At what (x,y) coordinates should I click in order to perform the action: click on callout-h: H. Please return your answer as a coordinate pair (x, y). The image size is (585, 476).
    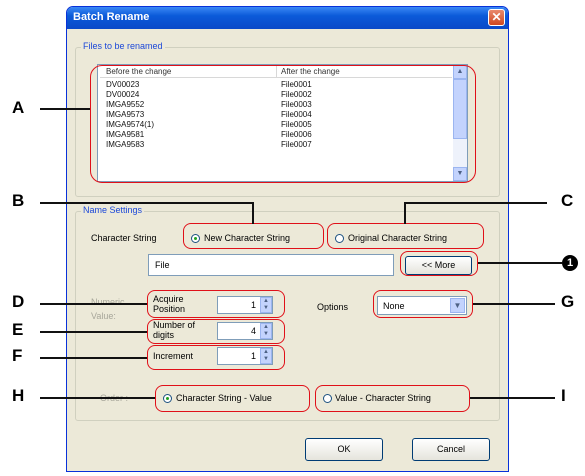
    Looking at the image, I should click on (18, 395).